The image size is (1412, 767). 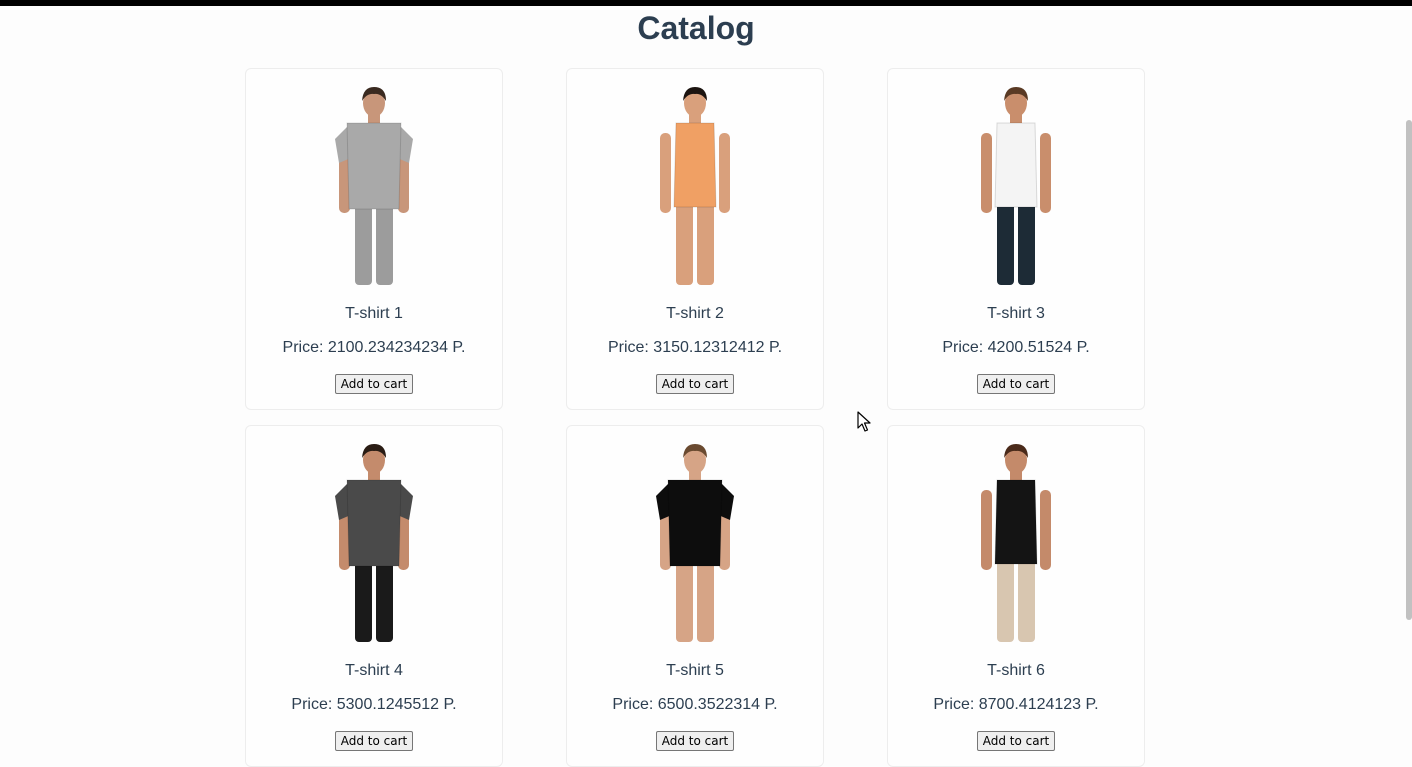 What do you see at coordinates (696, 28) in the screenshot?
I see `page-title: Catalog` at bounding box center [696, 28].